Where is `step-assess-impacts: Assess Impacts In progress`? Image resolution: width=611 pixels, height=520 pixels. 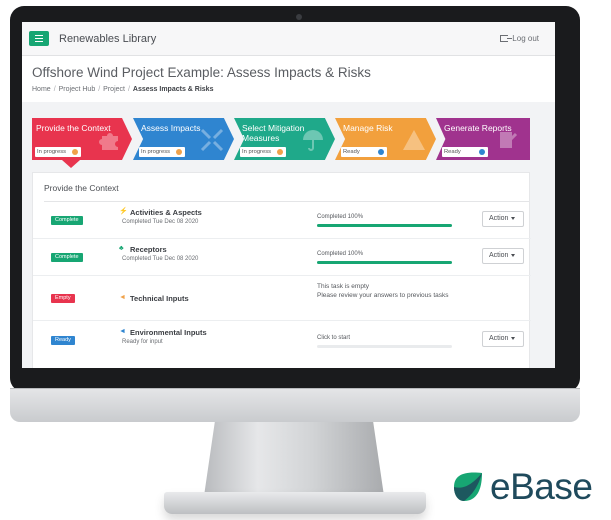
step-assess-impacts: Assess Impacts In progress is located at coordinates (183, 139).